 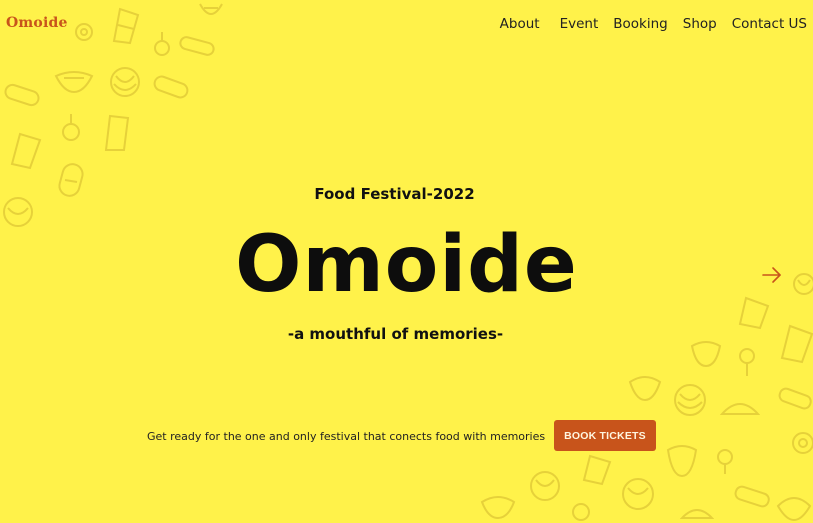 I want to click on nav-link-booking: Booking, so click(x=640, y=24).